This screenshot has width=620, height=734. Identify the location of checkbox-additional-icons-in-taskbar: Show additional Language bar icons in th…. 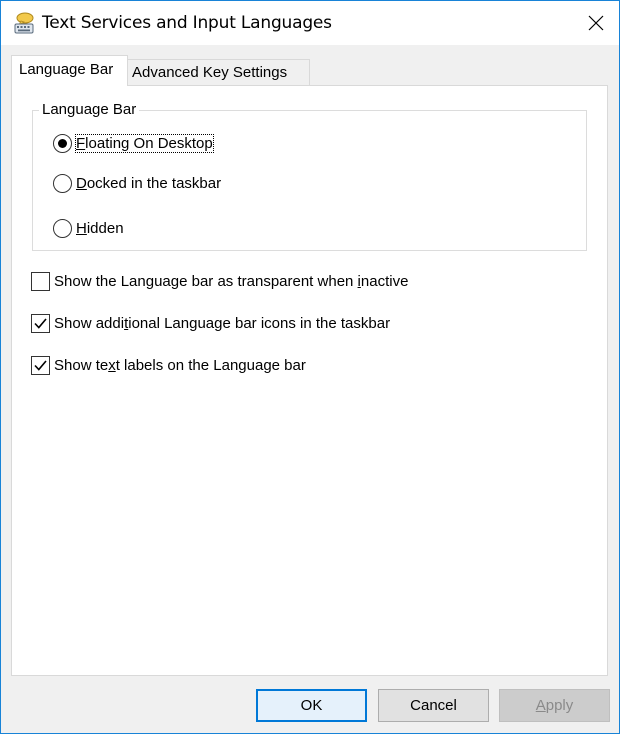
(210, 323).